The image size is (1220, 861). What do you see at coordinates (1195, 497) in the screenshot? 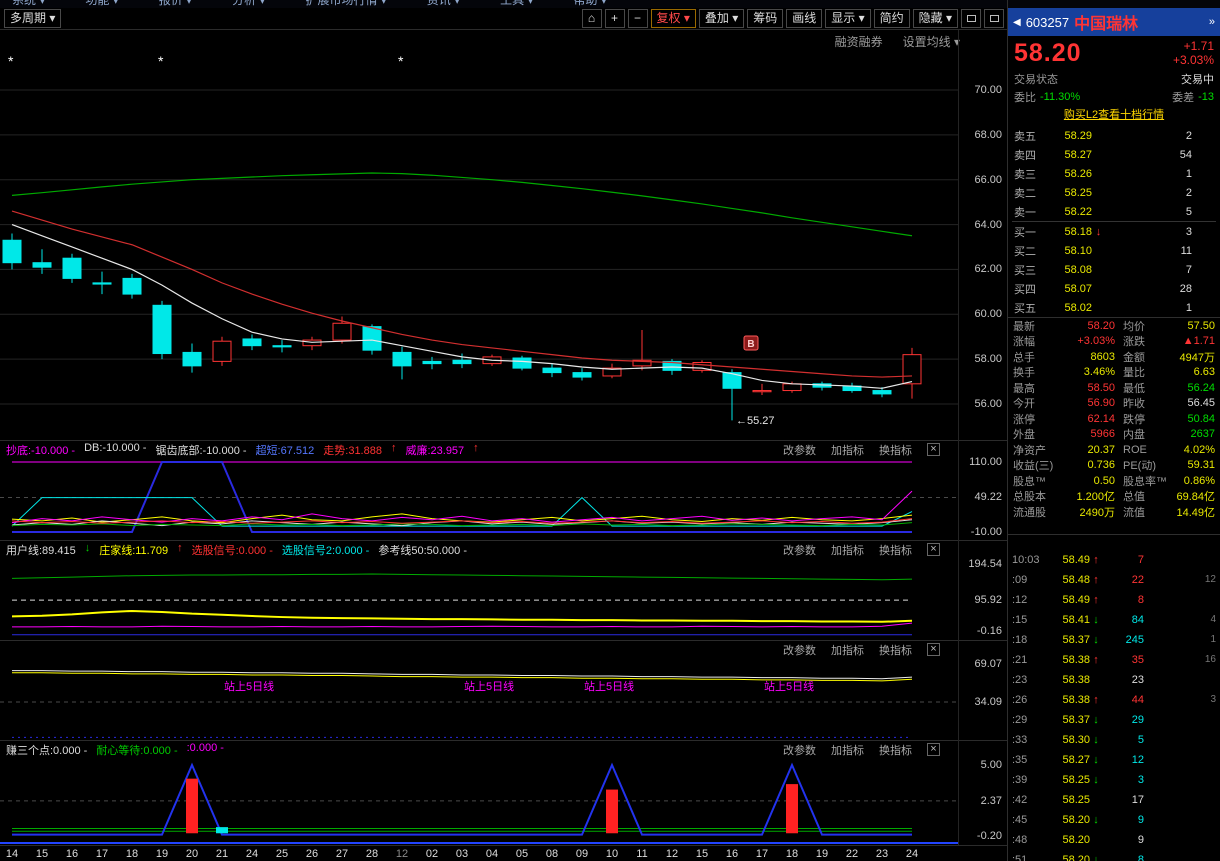
I see `stat-value: 69.84亿` at bounding box center [1195, 497].